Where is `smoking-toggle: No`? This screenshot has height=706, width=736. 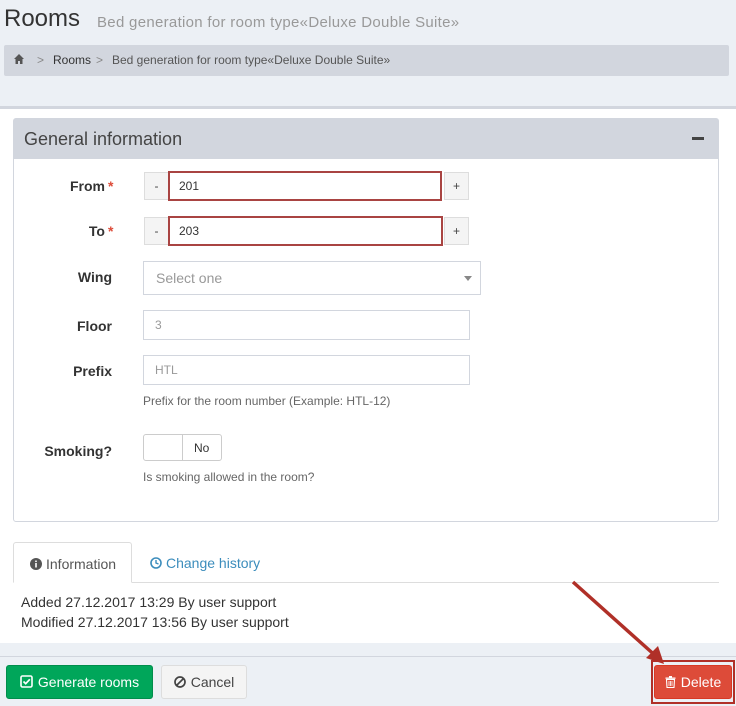
smoking-toggle: No is located at coordinates (182, 447).